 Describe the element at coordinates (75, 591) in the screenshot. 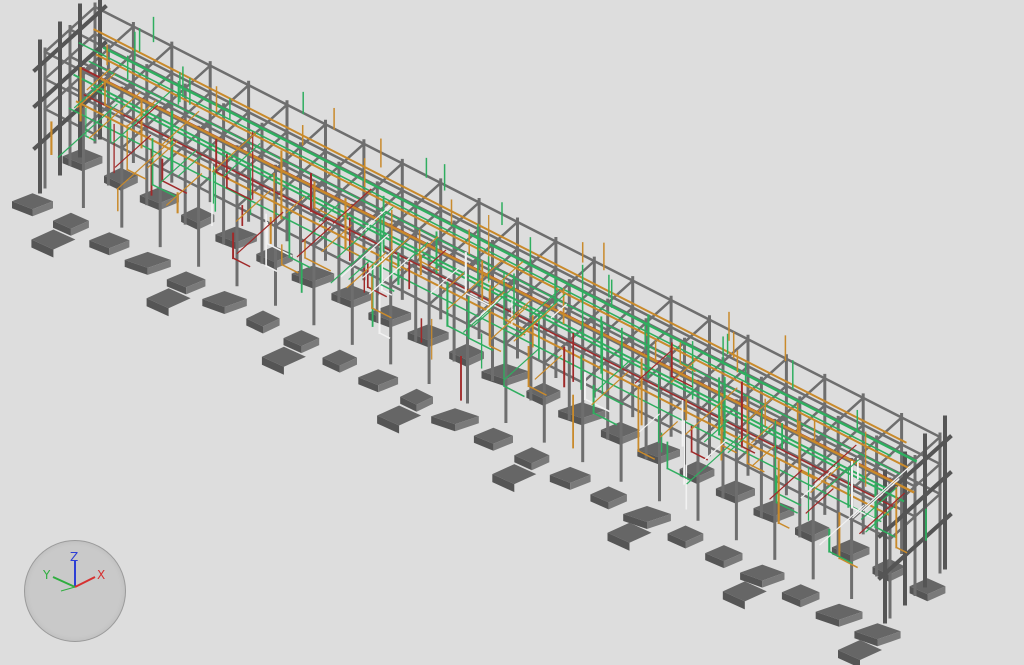

I see `orientation-gizmo: Z Y X` at that location.